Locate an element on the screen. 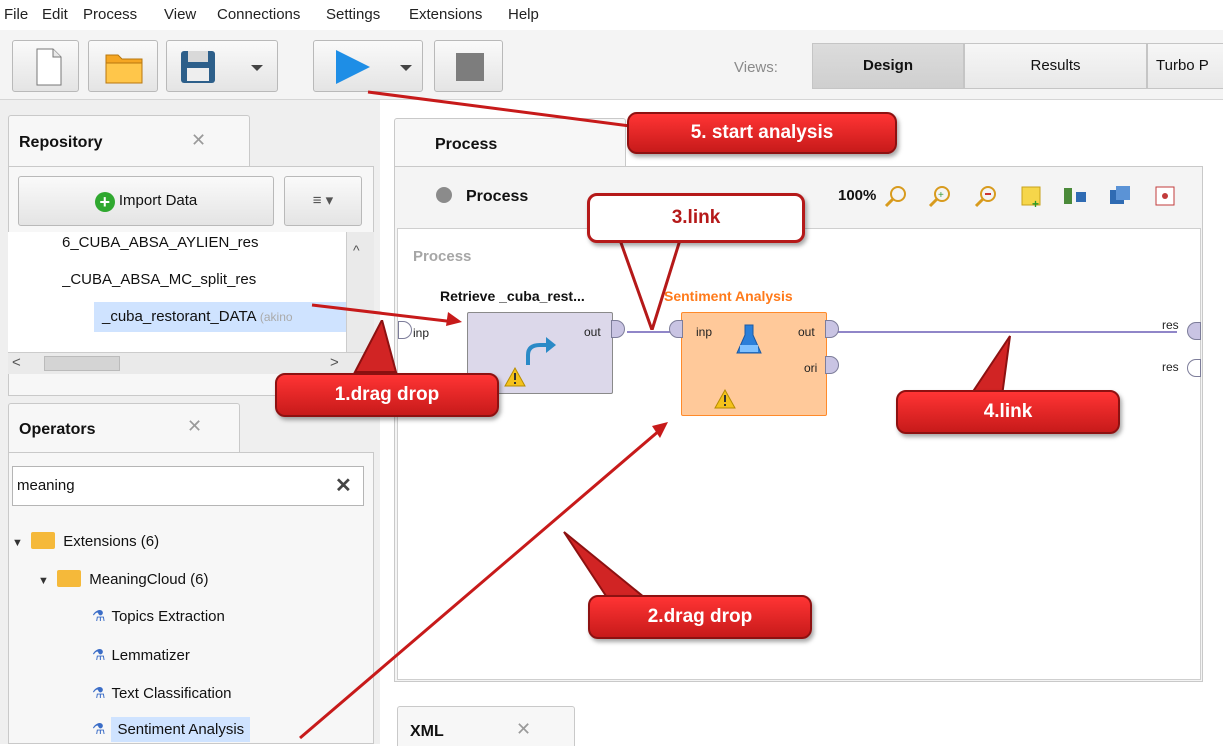 The height and width of the screenshot is (746, 1223). arrow-start-analysis is located at coordinates (499, 109).